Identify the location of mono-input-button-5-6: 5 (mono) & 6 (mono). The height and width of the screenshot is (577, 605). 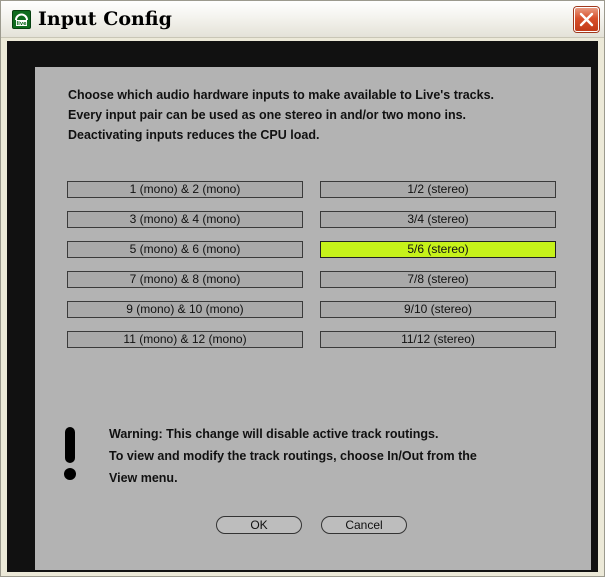
(185, 249).